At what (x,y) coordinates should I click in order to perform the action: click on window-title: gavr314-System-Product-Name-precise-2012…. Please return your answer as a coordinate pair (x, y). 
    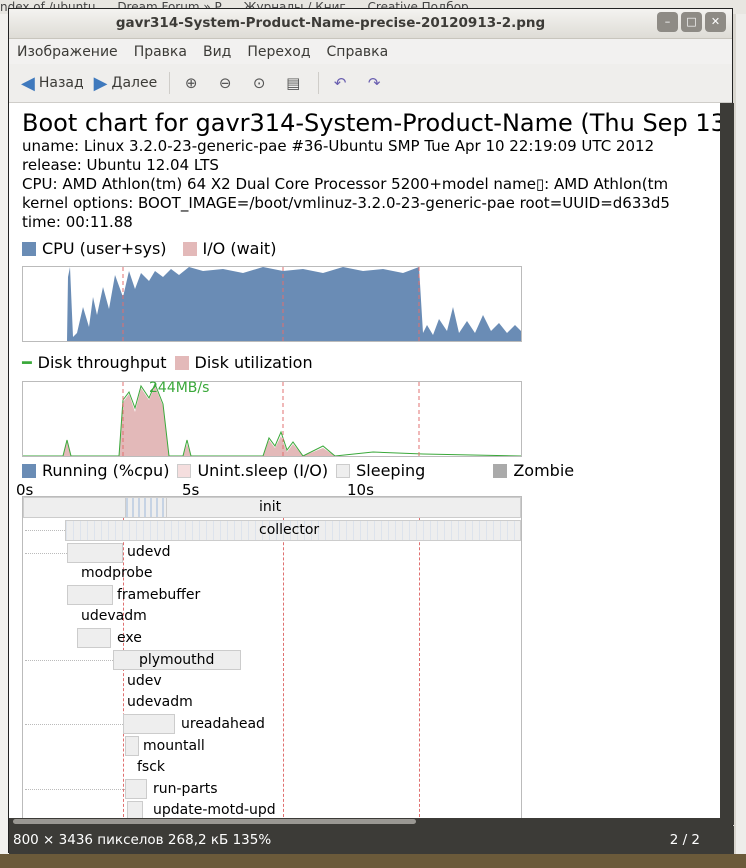
    Looking at the image, I should click on (330, 23).